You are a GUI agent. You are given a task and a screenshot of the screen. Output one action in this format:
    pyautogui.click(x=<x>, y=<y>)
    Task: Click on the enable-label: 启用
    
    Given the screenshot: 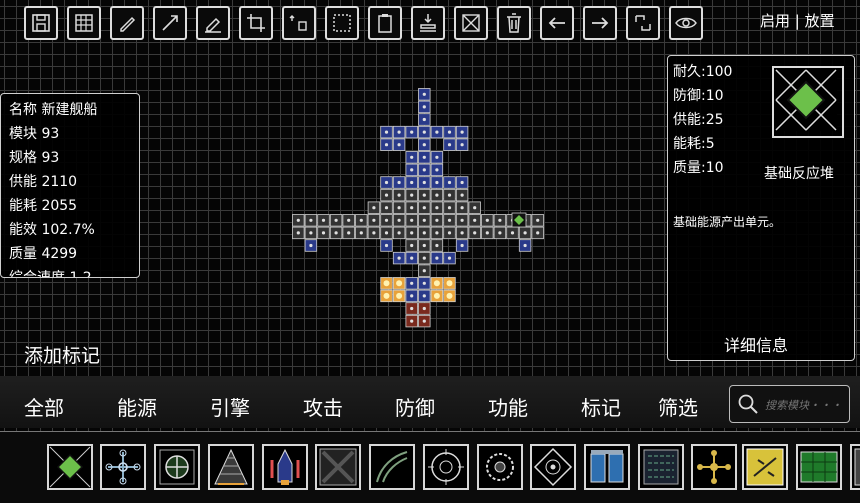 What is the action you would take?
    pyautogui.click(x=775, y=21)
    